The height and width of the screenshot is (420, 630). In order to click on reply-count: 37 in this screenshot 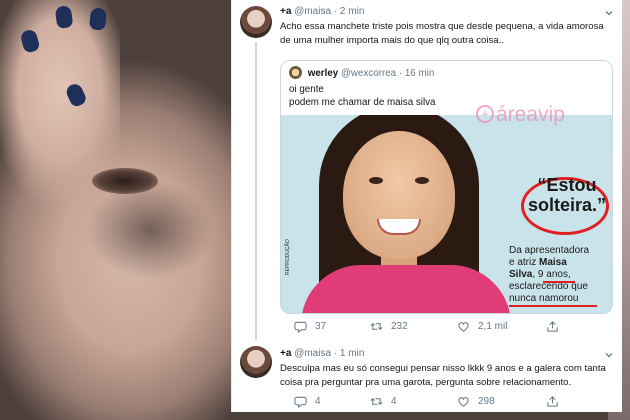, I will do `click(321, 326)`.